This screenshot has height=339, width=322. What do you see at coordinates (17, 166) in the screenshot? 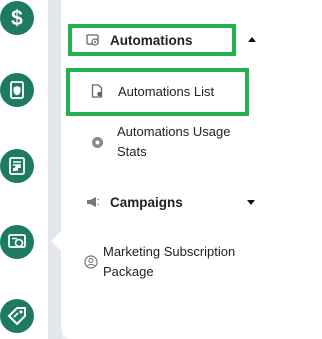
I see `report-icon` at bounding box center [17, 166].